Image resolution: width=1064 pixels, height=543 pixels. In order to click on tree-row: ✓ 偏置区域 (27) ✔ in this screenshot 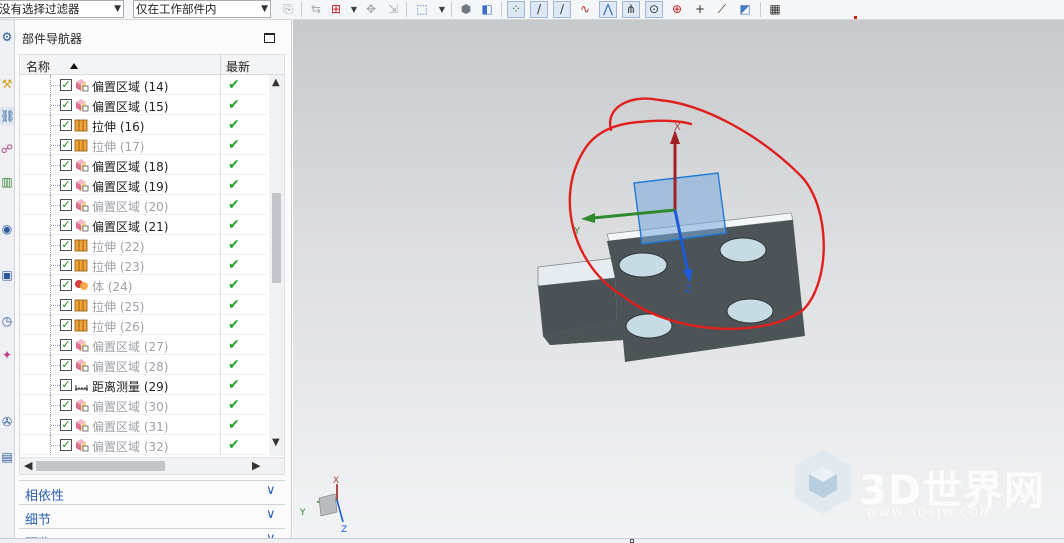, I will do `click(144, 345)`.